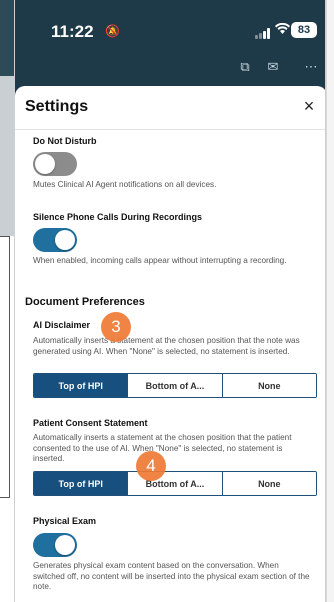 Image resolution: width=334 pixels, height=602 pixels. What do you see at coordinates (5, 367) in the screenshot?
I see `background-left-frame` at bounding box center [5, 367].